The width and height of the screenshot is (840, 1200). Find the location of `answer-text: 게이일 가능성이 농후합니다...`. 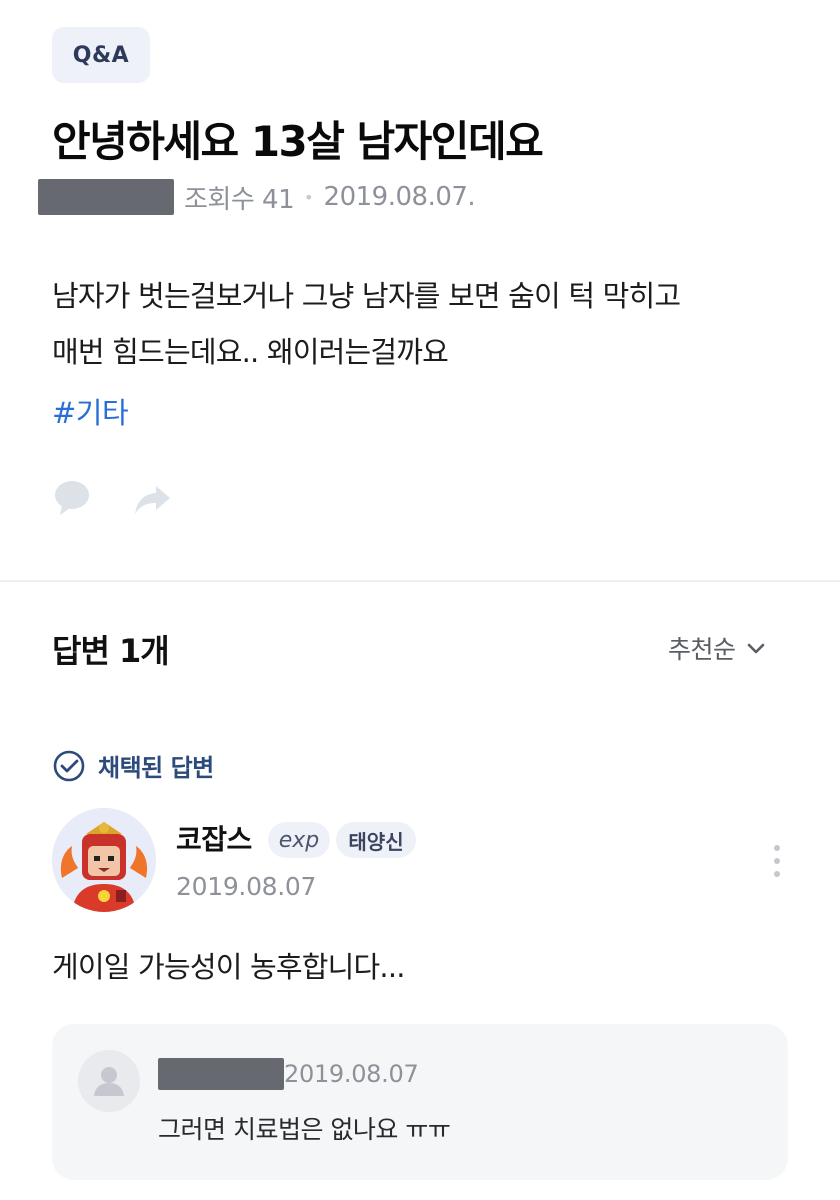

answer-text: 게이일 가능성이 농후합니다... is located at coordinates (228, 967).